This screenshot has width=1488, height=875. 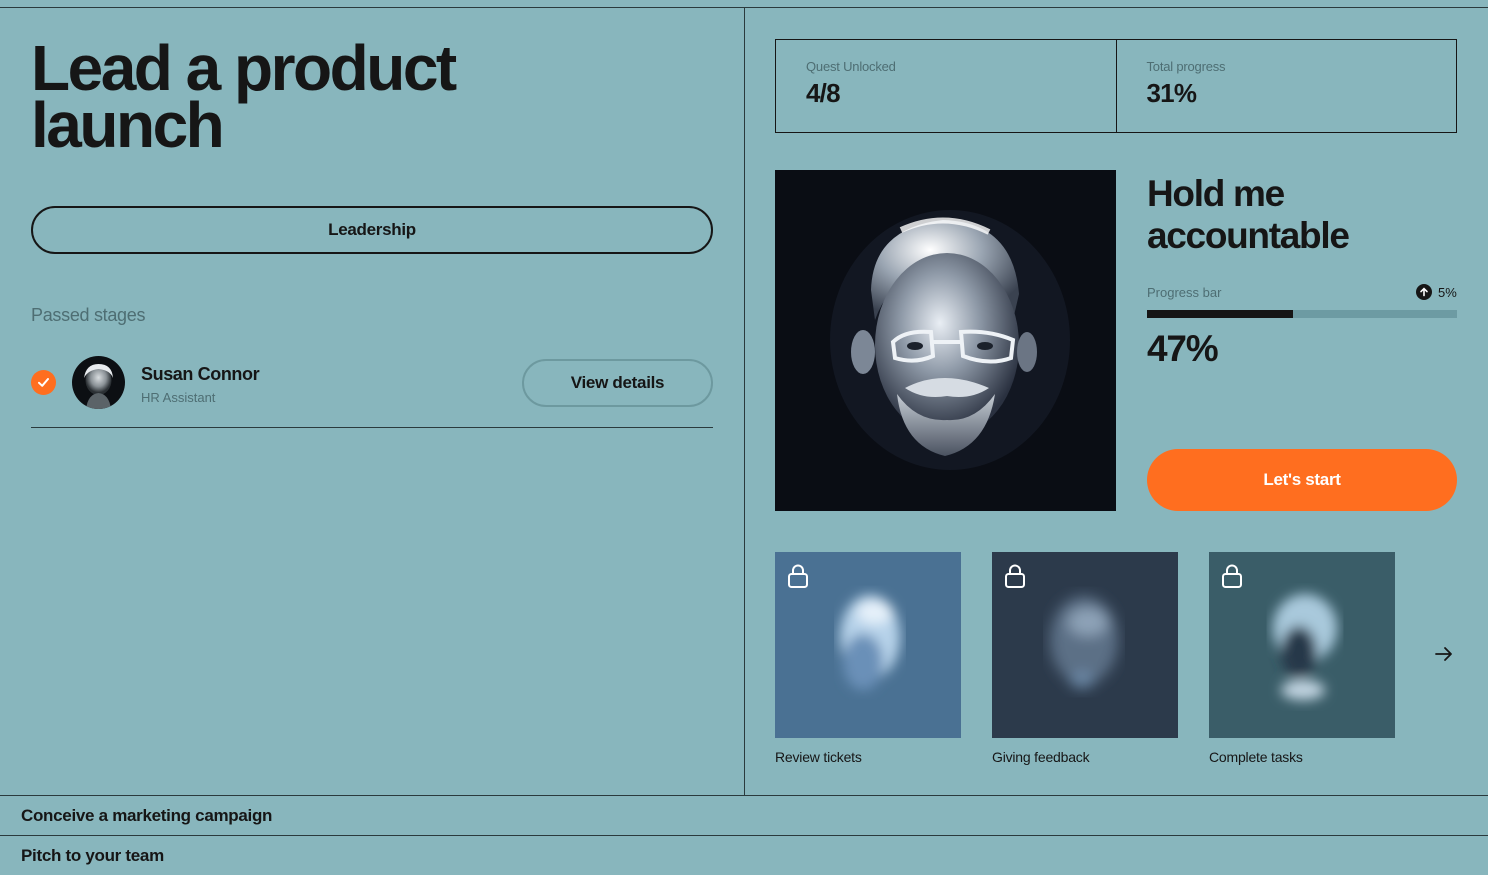 What do you see at coordinates (818, 757) in the screenshot?
I see `stage-card-label: Review tickets` at bounding box center [818, 757].